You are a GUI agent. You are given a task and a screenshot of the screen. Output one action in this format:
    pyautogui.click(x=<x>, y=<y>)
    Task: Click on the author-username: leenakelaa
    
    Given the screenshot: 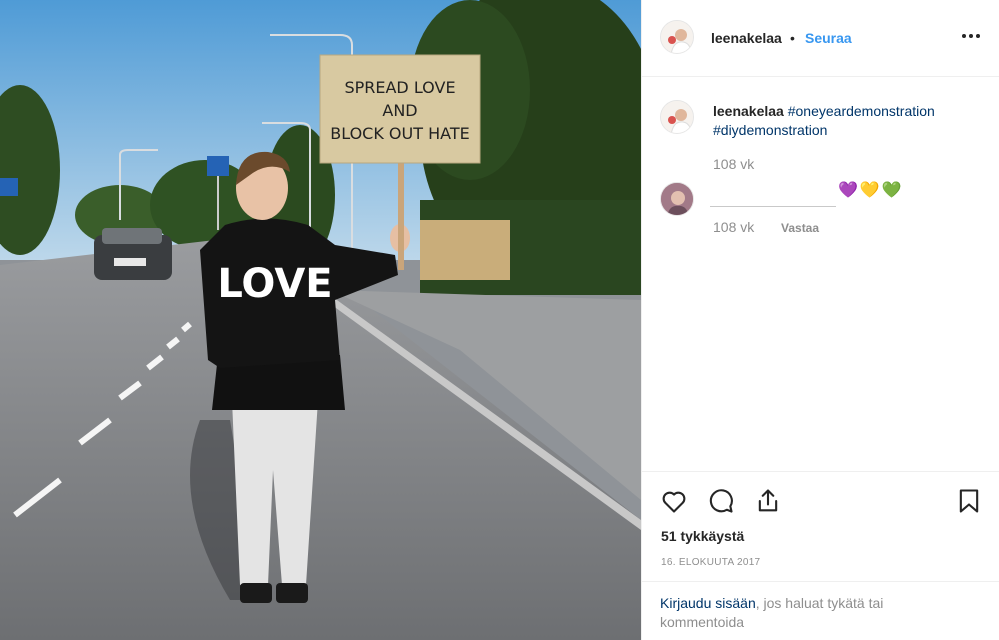 What is the action you would take?
    pyautogui.click(x=746, y=38)
    